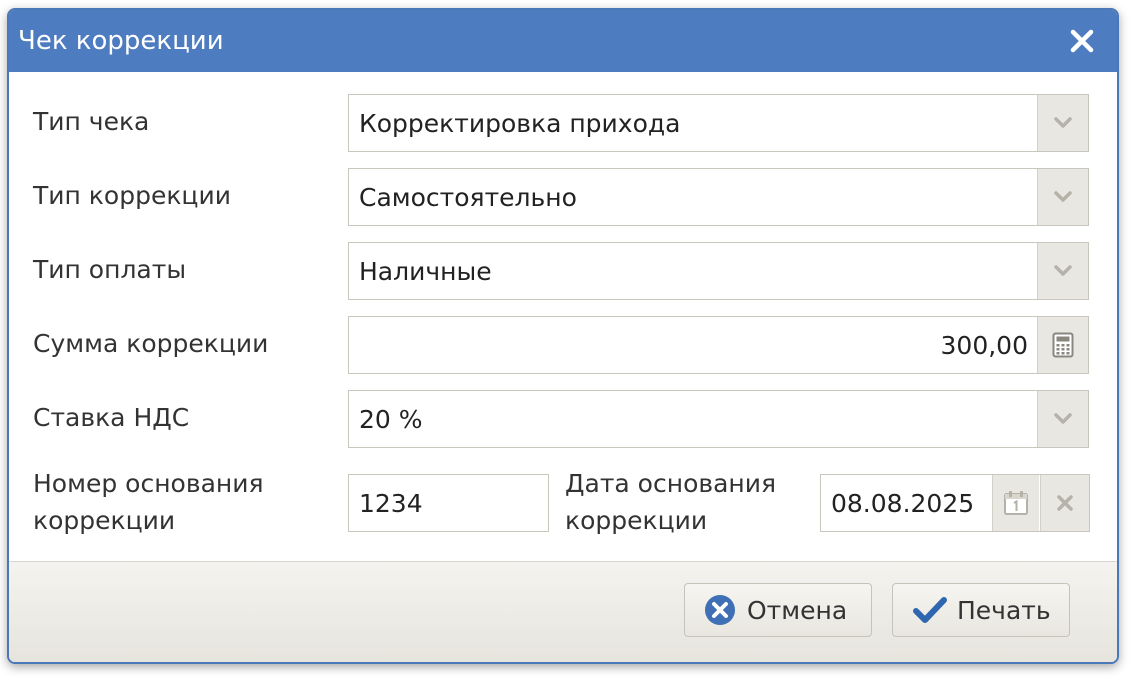 Image resolution: width=1136 pixels, height=678 pixels. What do you see at coordinates (718, 271) in the screenshot?
I see `payment-type-select: Наличные` at bounding box center [718, 271].